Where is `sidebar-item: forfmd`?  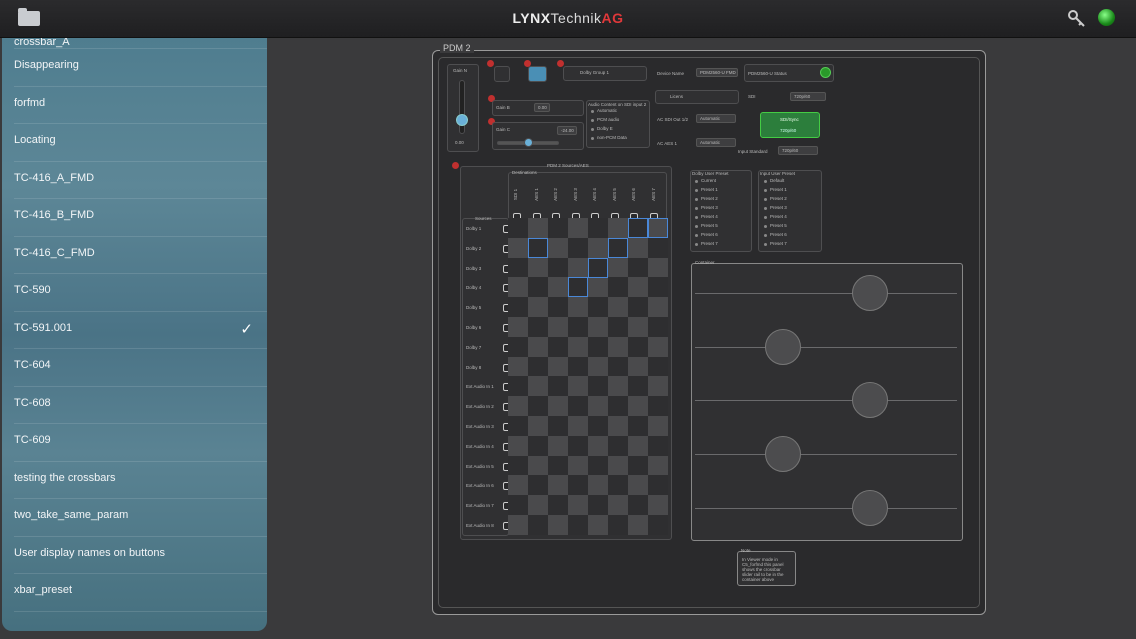 sidebar-item: forfmd is located at coordinates (140, 105).